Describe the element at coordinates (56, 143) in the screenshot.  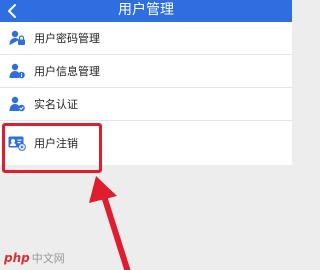
I see `menu-item-label: 用户注销` at that location.